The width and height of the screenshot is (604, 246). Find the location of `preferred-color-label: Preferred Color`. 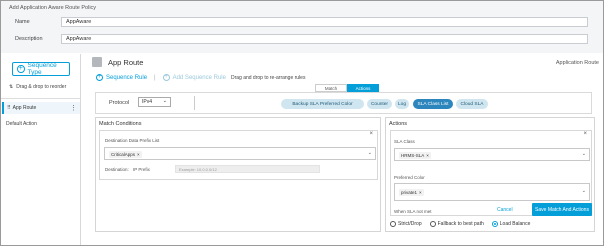

preferred-color-label: Preferred Color is located at coordinates (409, 177).